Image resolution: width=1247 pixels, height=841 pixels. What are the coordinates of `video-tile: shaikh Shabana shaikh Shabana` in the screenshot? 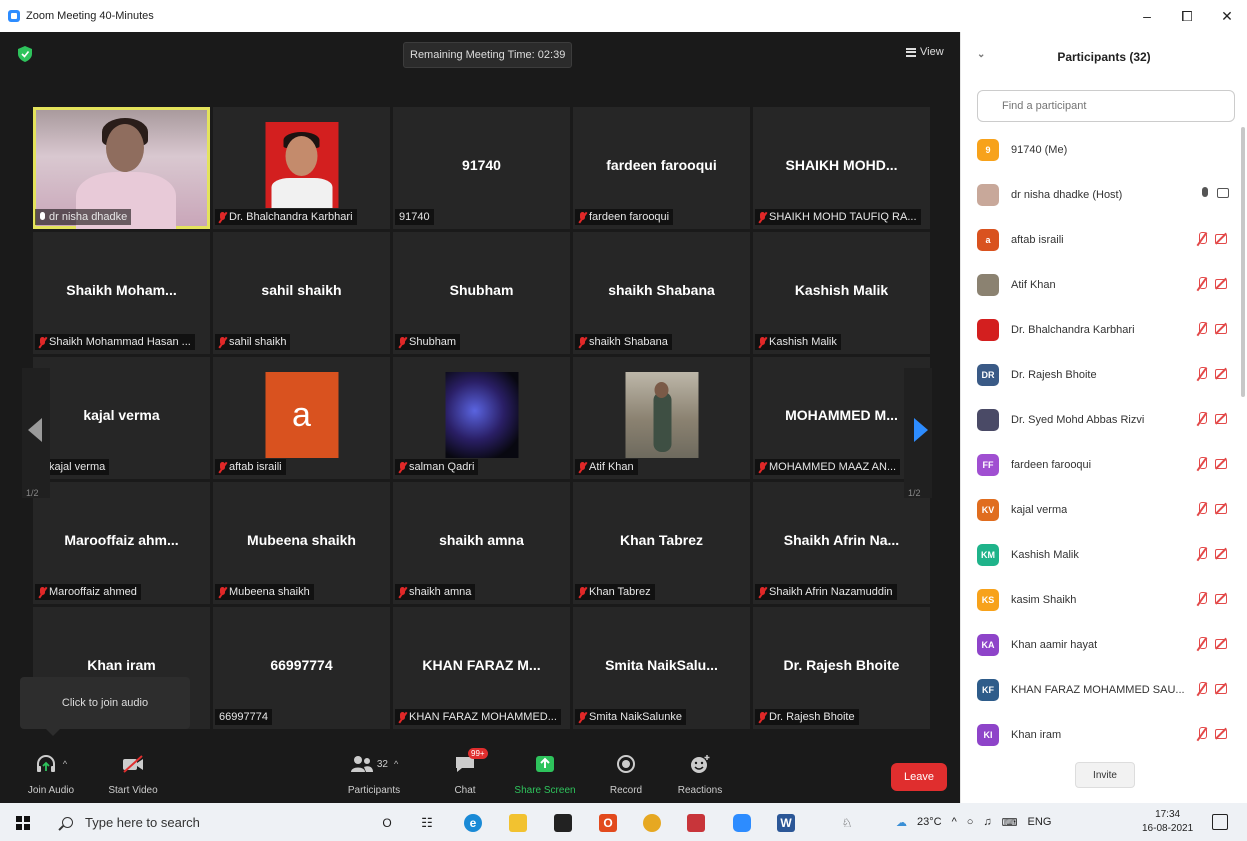 It's located at (661, 293).